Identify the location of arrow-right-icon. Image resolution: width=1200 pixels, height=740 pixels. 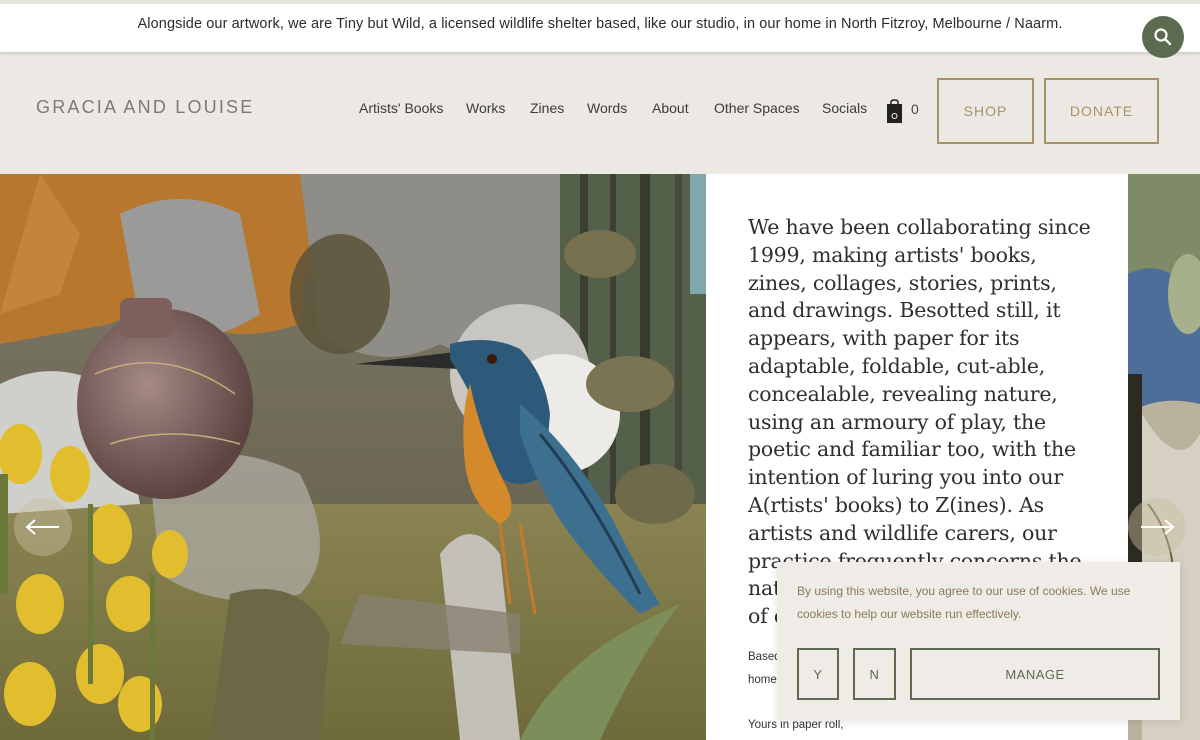
(1158, 527).